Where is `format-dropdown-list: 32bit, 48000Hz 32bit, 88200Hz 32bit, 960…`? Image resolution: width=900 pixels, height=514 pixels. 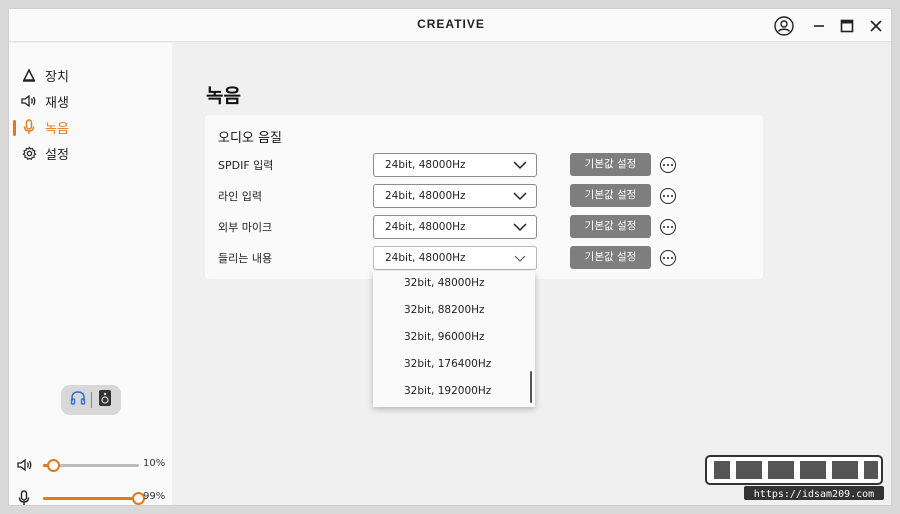 format-dropdown-list: 32bit, 48000Hz 32bit, 88200Hz 32bit, 960… is located at coordinates (454, 339).